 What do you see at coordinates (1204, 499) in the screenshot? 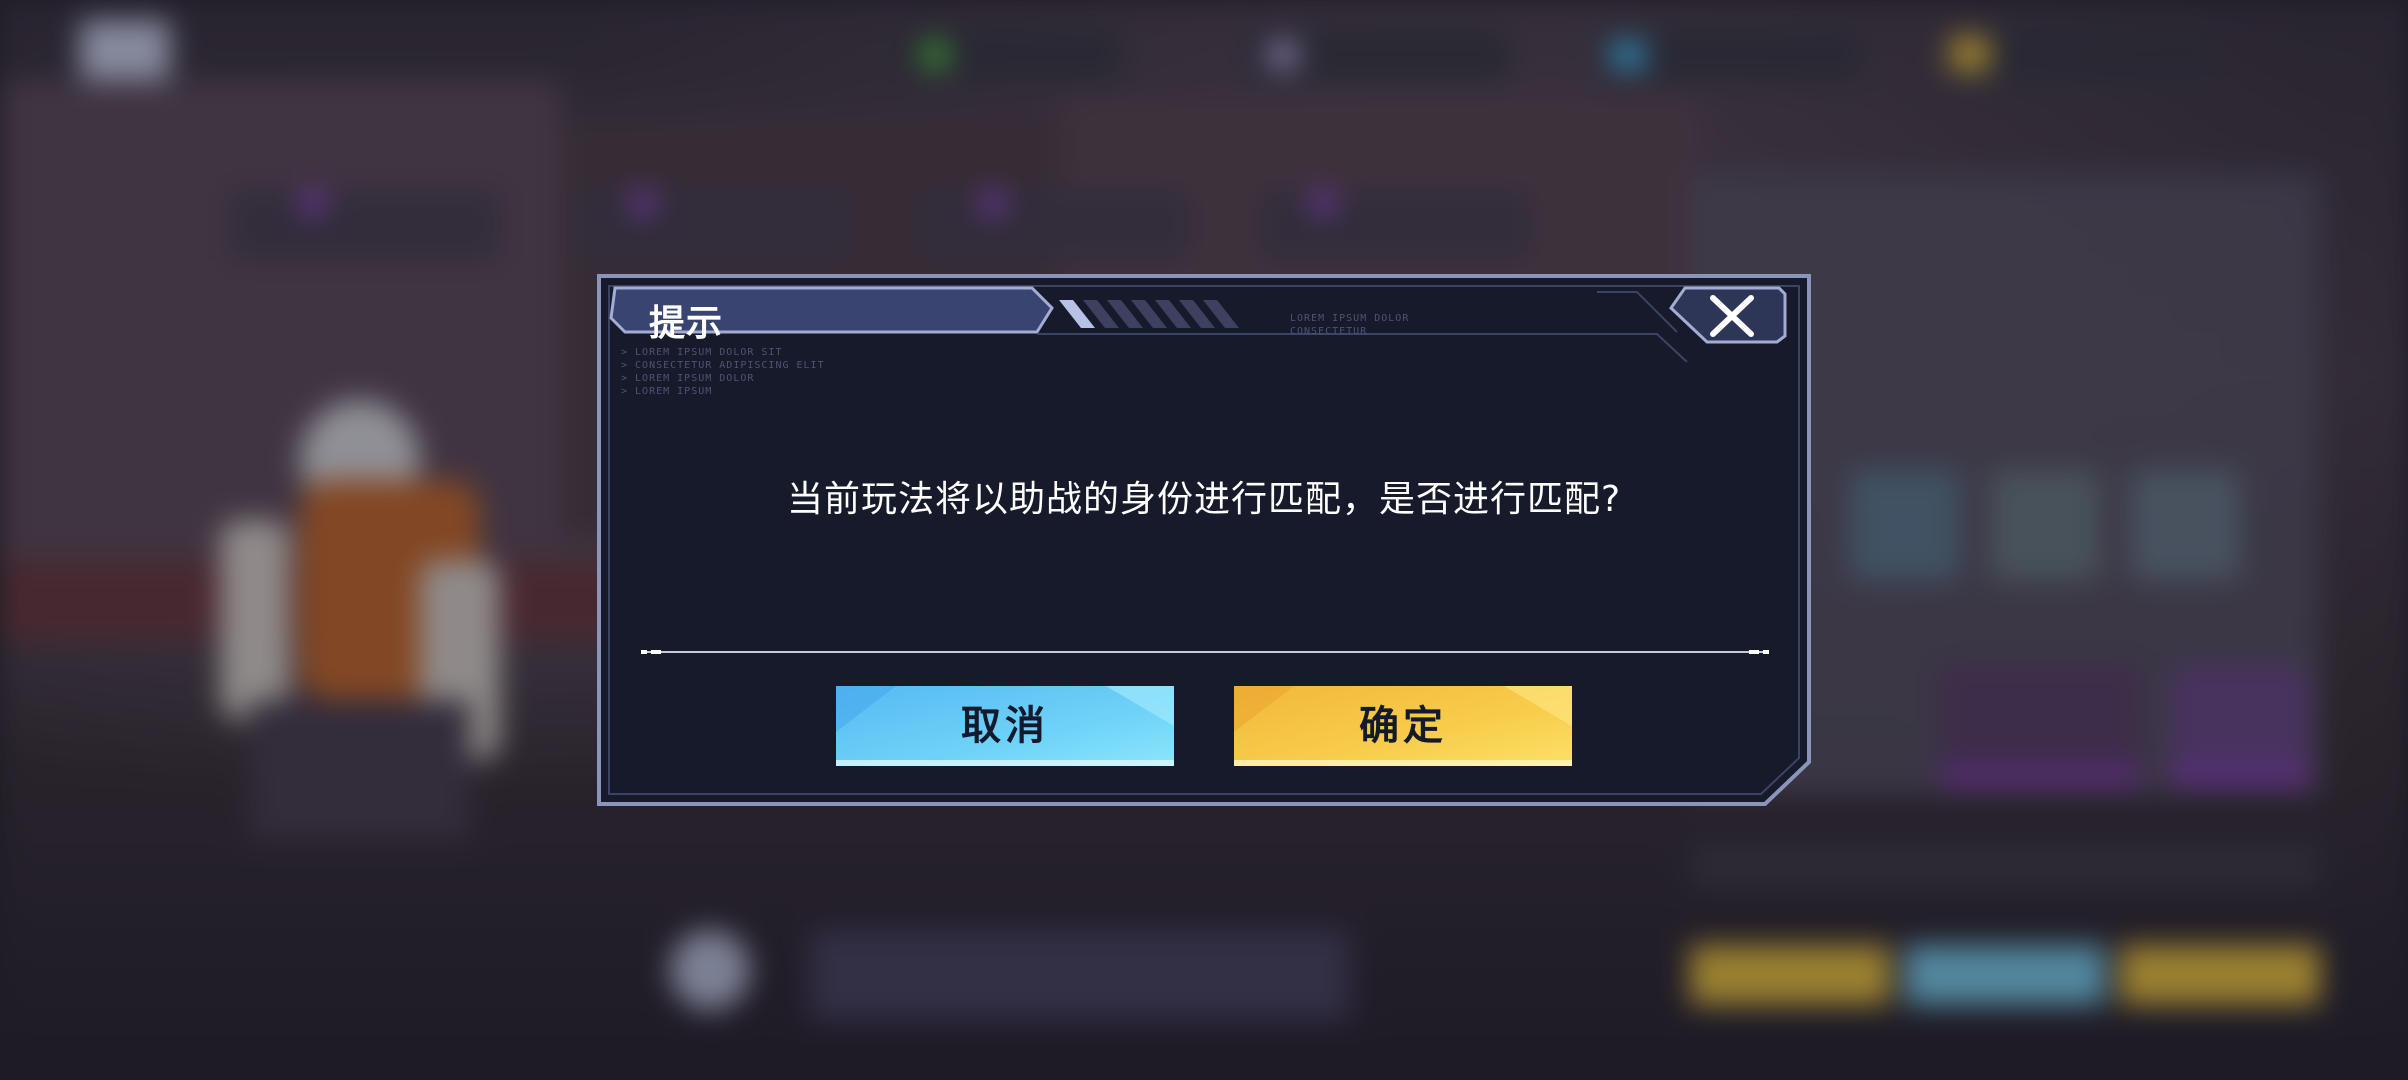
I see `dialog-message: 当前玩法将以助战的身份进行匹配，是否进行匹配?` at bounding box center [1204, 499].